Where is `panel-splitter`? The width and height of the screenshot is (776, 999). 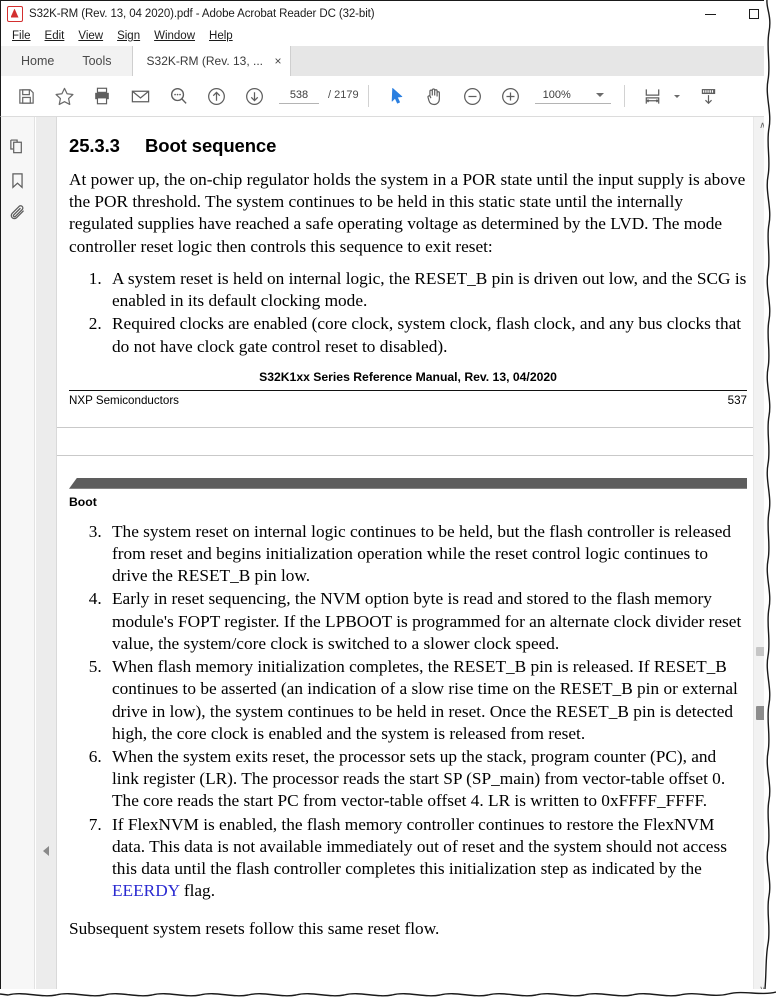 panel-splitter is located at coordinates (46, 557).